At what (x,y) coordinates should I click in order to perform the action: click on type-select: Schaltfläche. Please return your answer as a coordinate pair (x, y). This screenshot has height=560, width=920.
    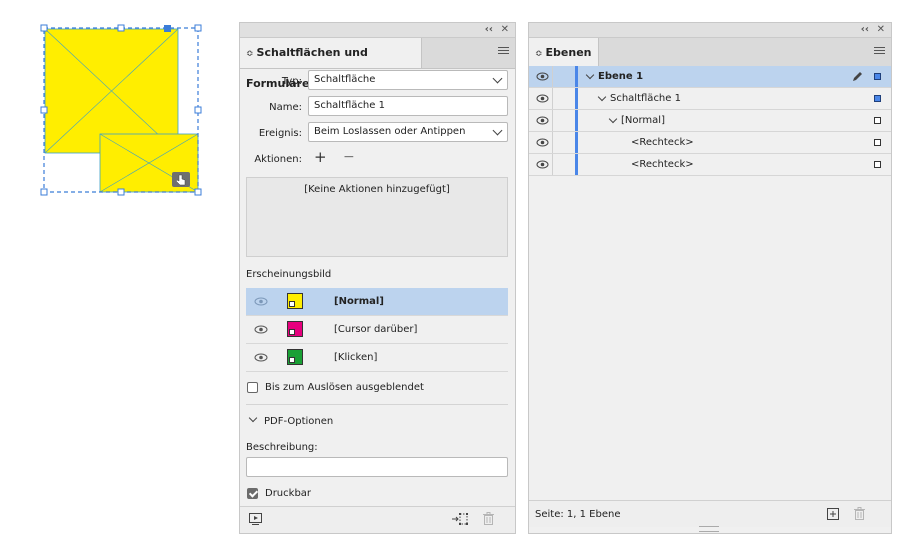
    Looking at the image, I should click on (408, 80).